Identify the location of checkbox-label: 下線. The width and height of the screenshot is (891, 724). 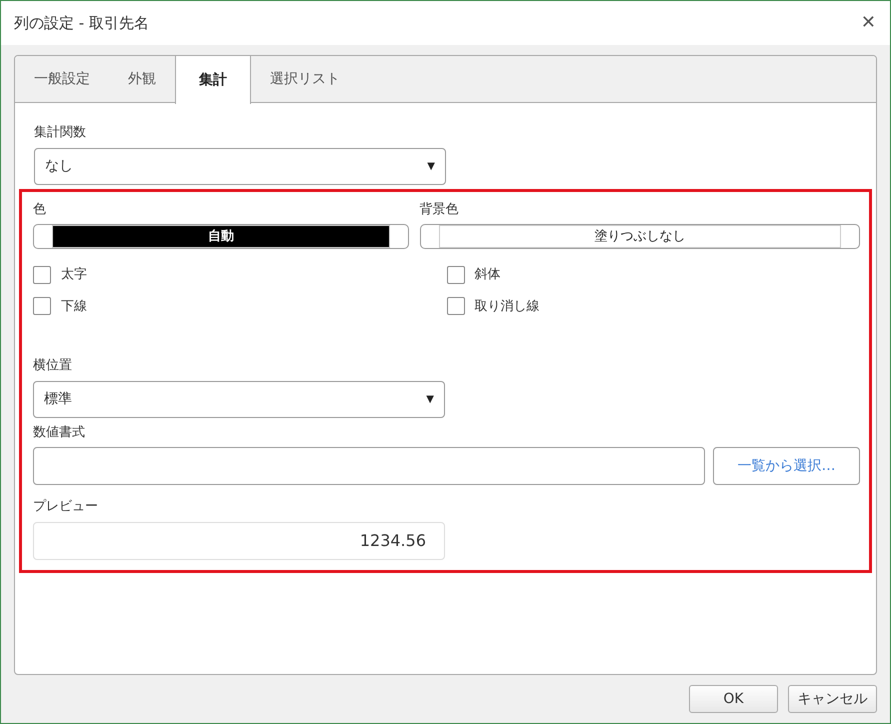
(74, 307).